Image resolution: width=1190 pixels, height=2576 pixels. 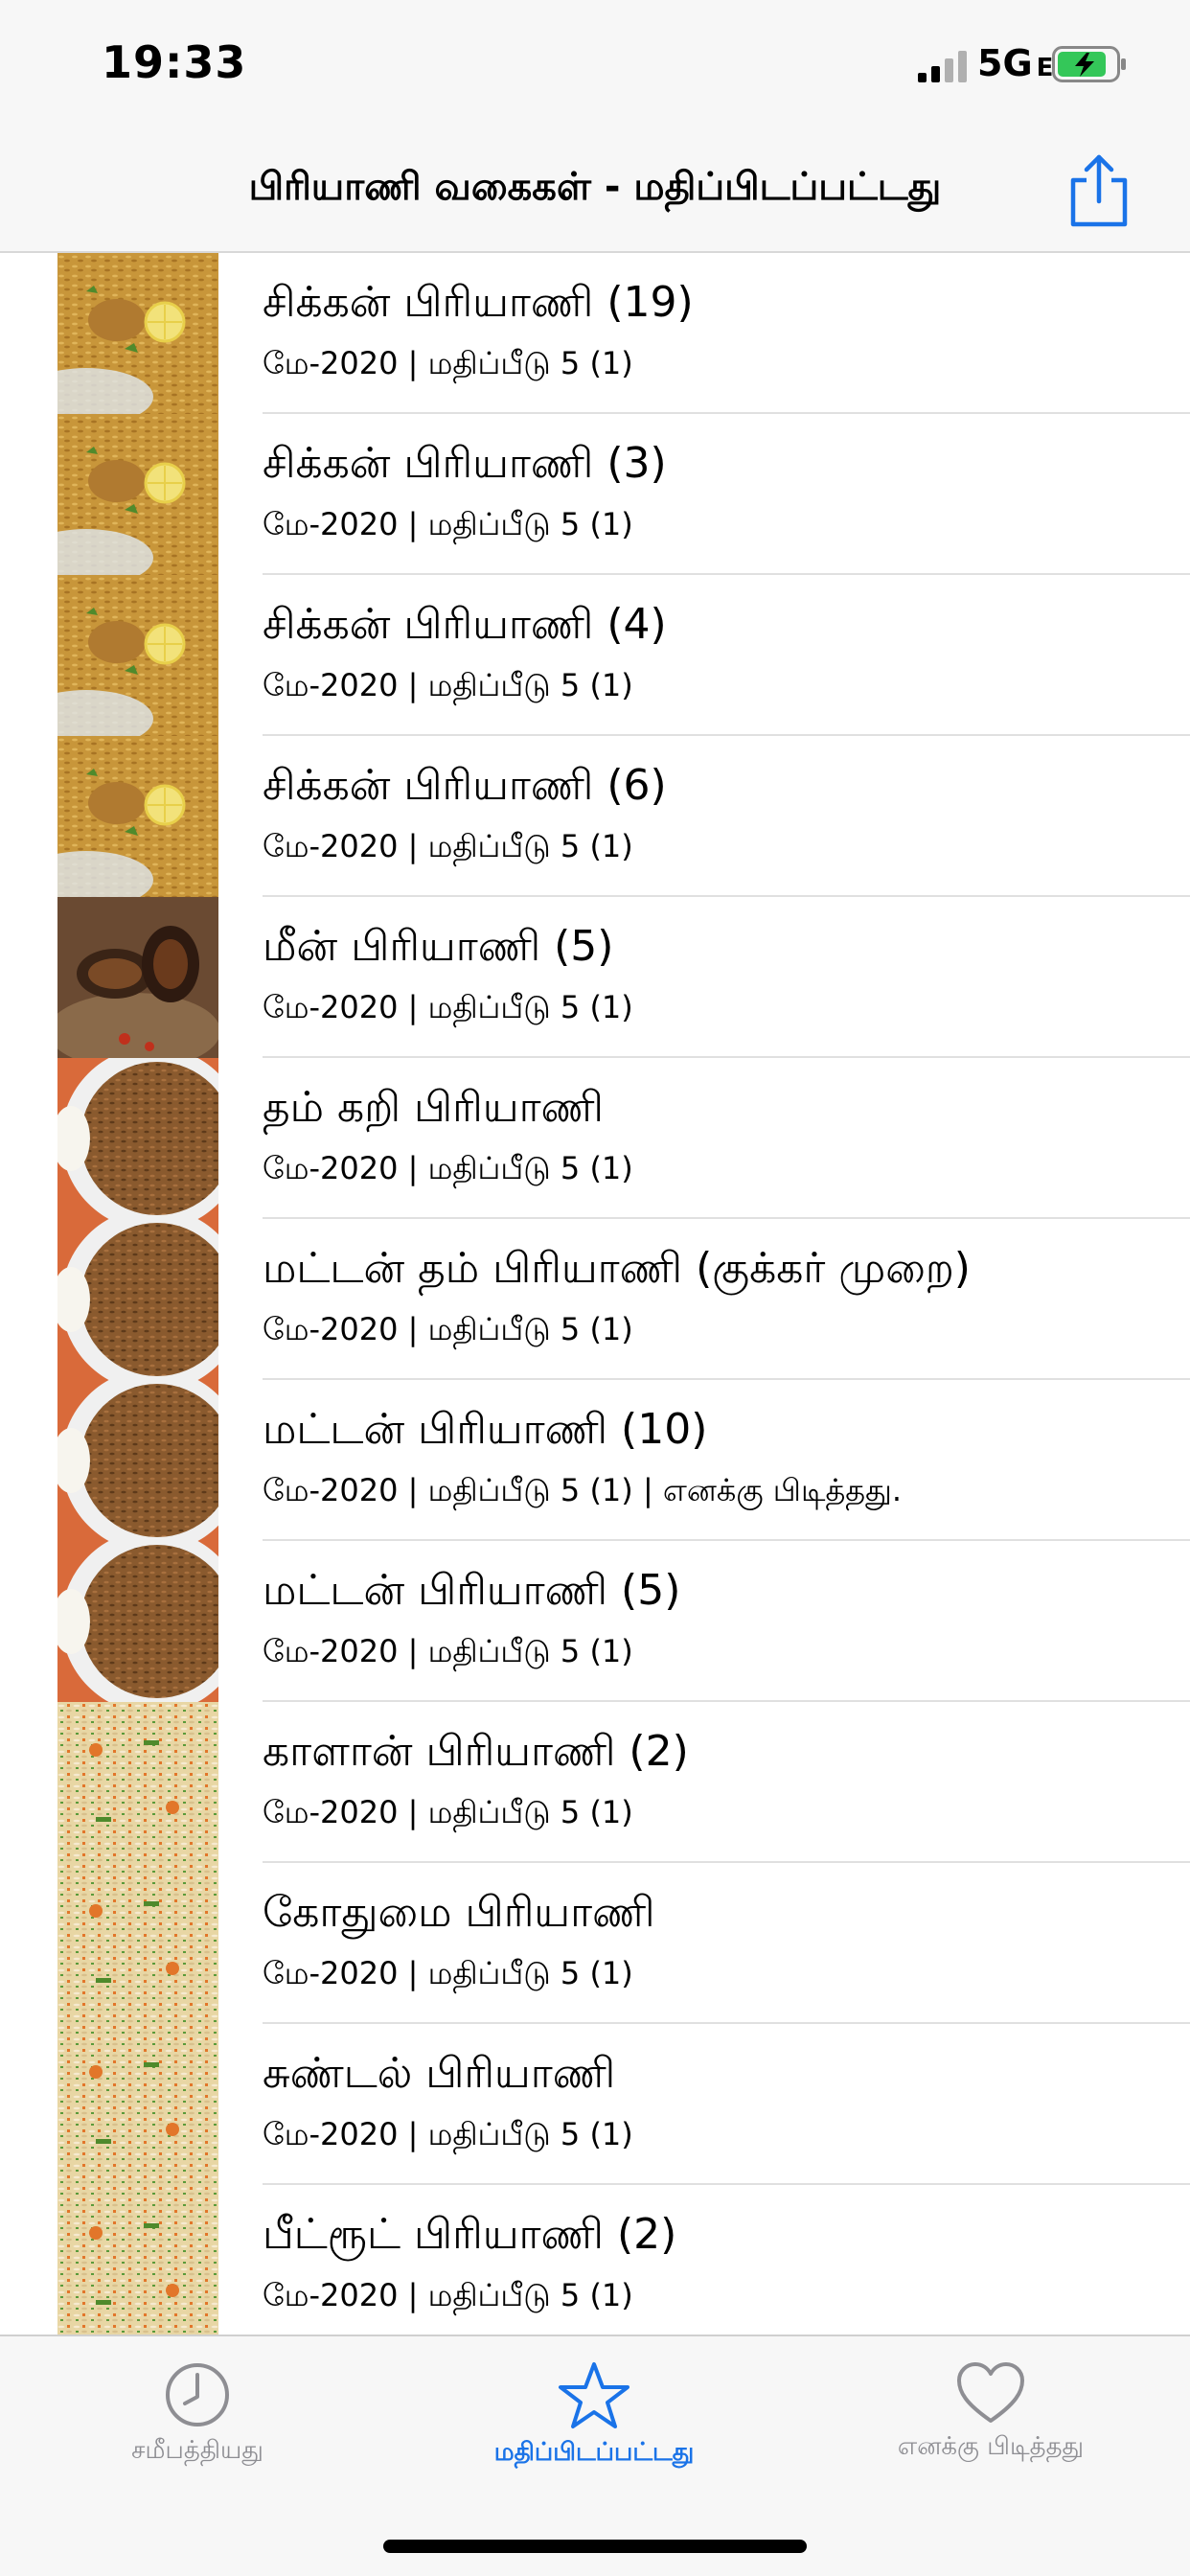 I want to click on tab-rated-label: மதிப்பிடப்பட்டது, so click(x=594, y=2452).